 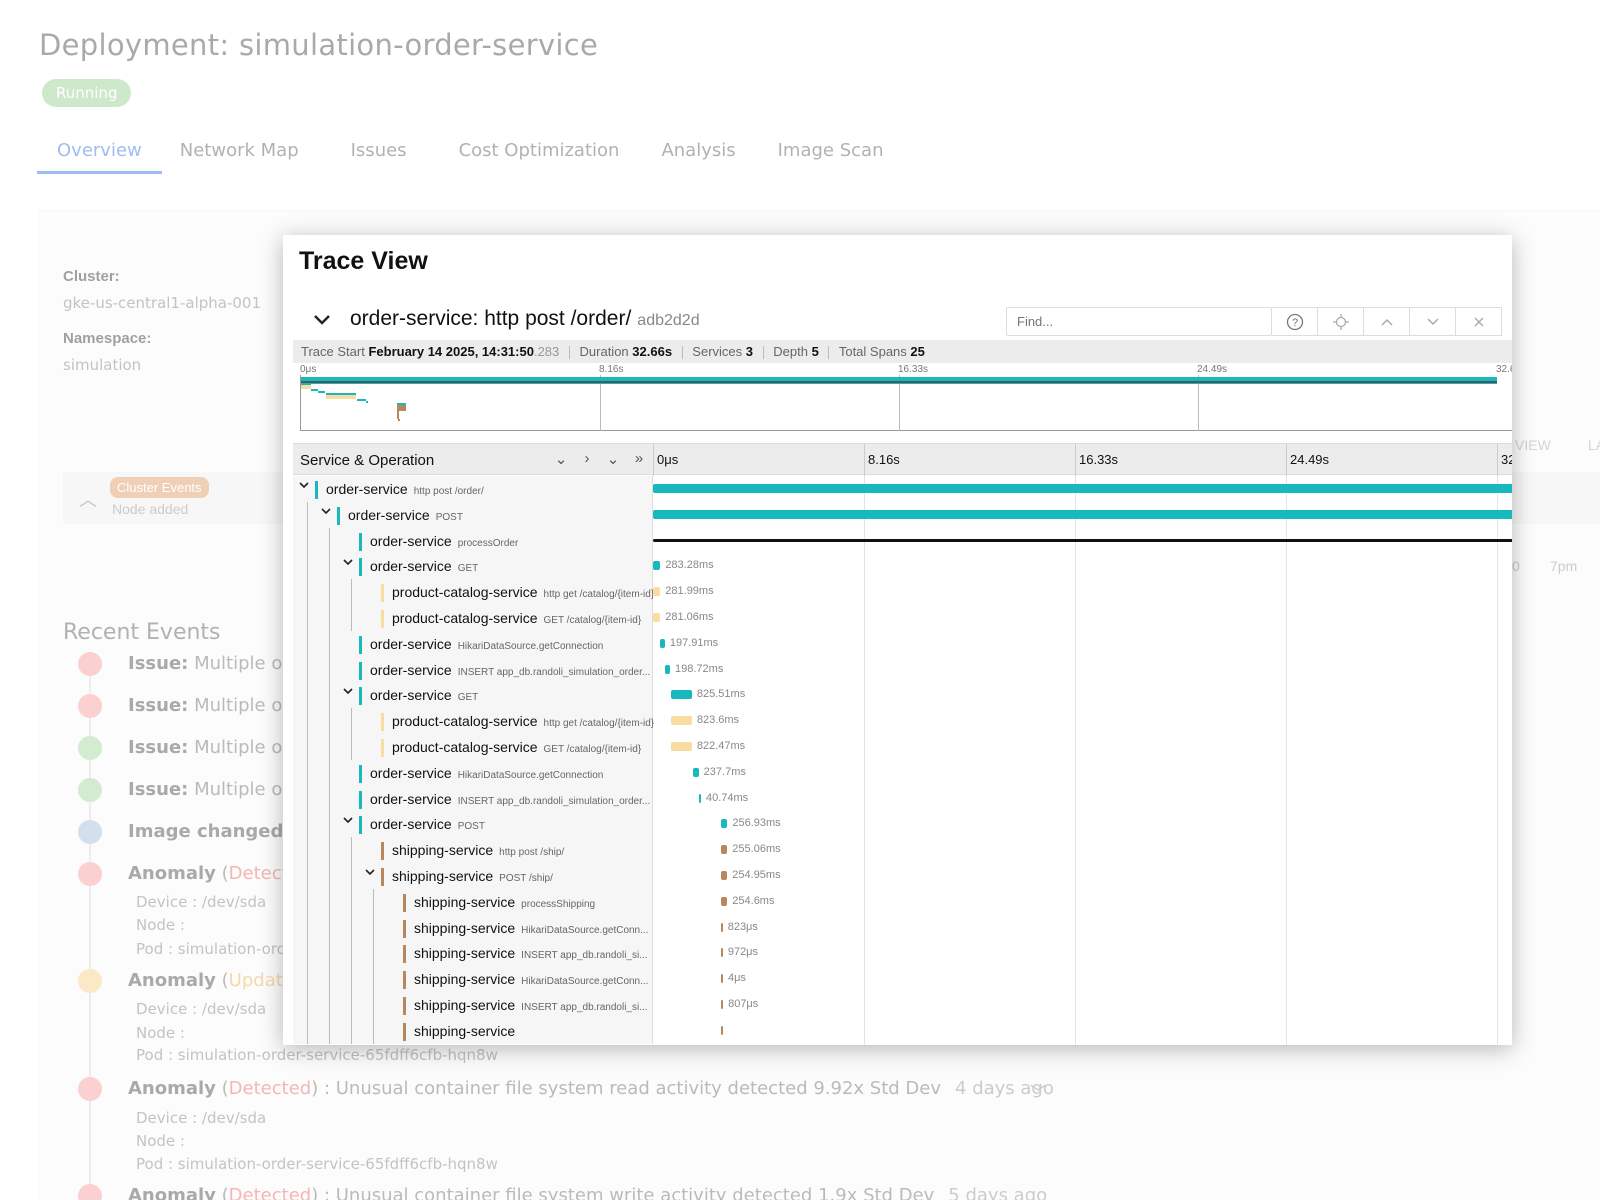 I want to click on minimap-area, so click(x=906, y=403).